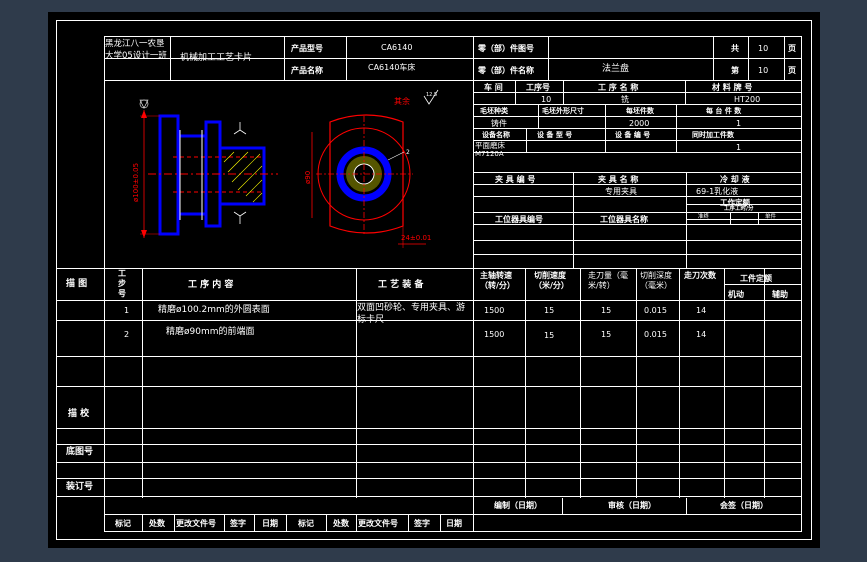  What do you see at coordinates (551, 280) in the screenshot?
I see `col-cut-speed: 切削速度（米/分）` at bounding box center [551, 280].